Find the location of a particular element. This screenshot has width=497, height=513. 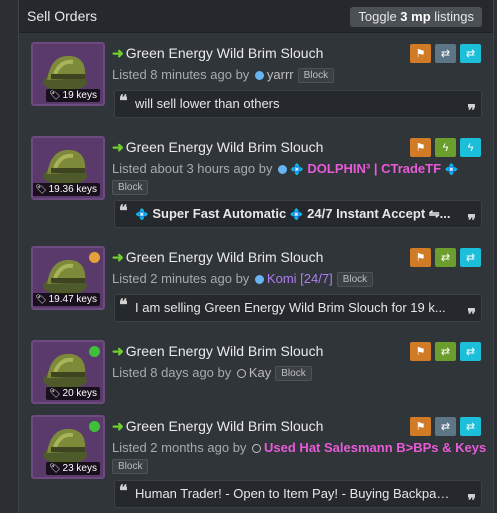

price-tag: 🏷 19.47 keys is located at coordinates (66, 299).